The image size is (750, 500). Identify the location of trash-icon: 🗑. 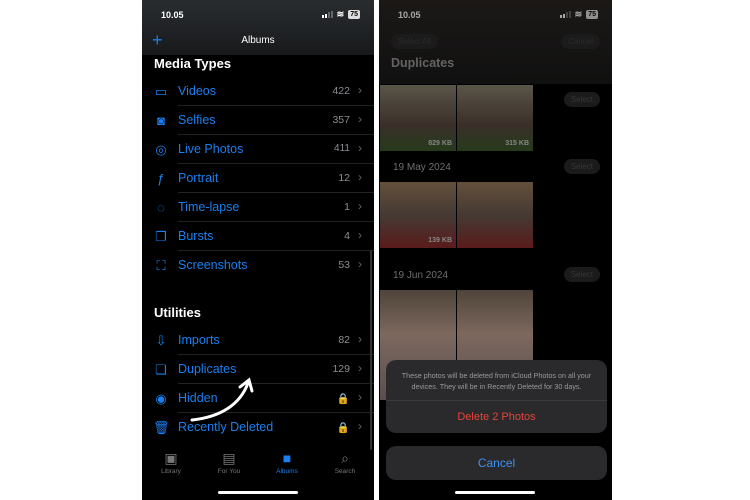
(161, 427).